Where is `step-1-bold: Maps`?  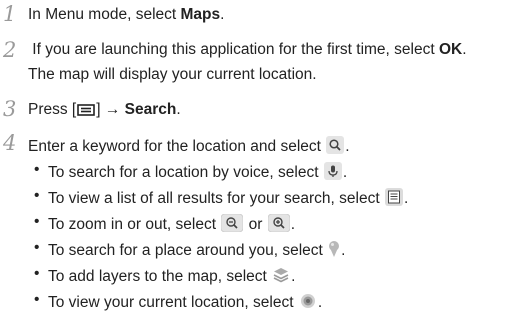 step-1-bold: Maps is located at coordinates (200, 14).